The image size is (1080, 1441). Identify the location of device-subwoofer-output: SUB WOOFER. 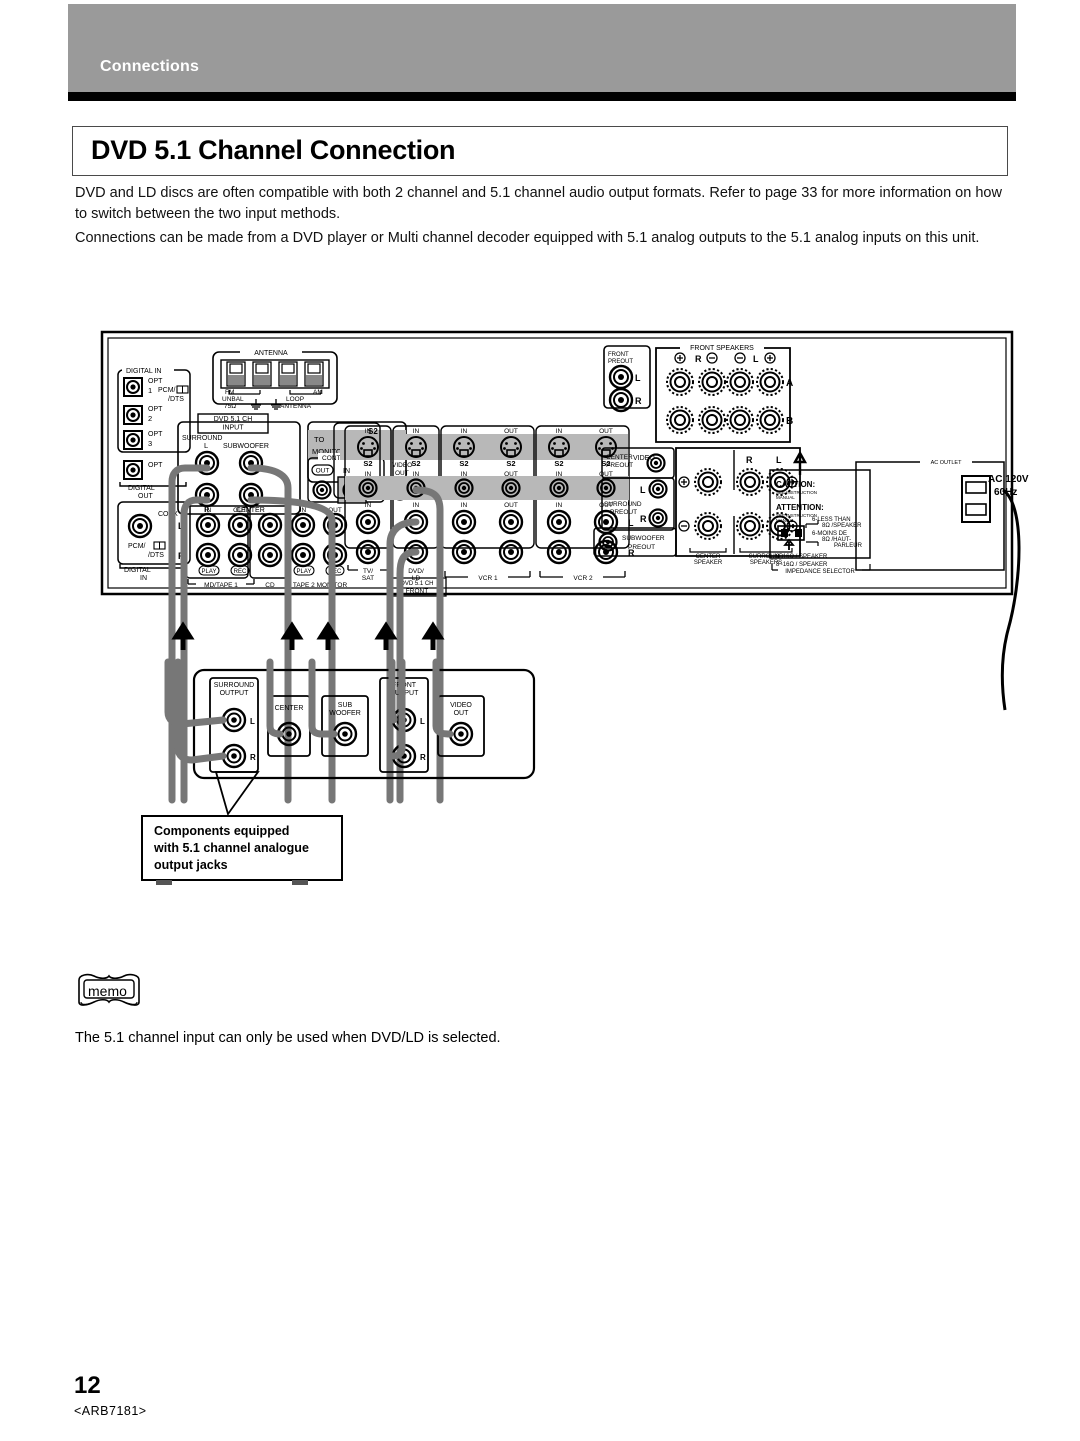
(345, 726).